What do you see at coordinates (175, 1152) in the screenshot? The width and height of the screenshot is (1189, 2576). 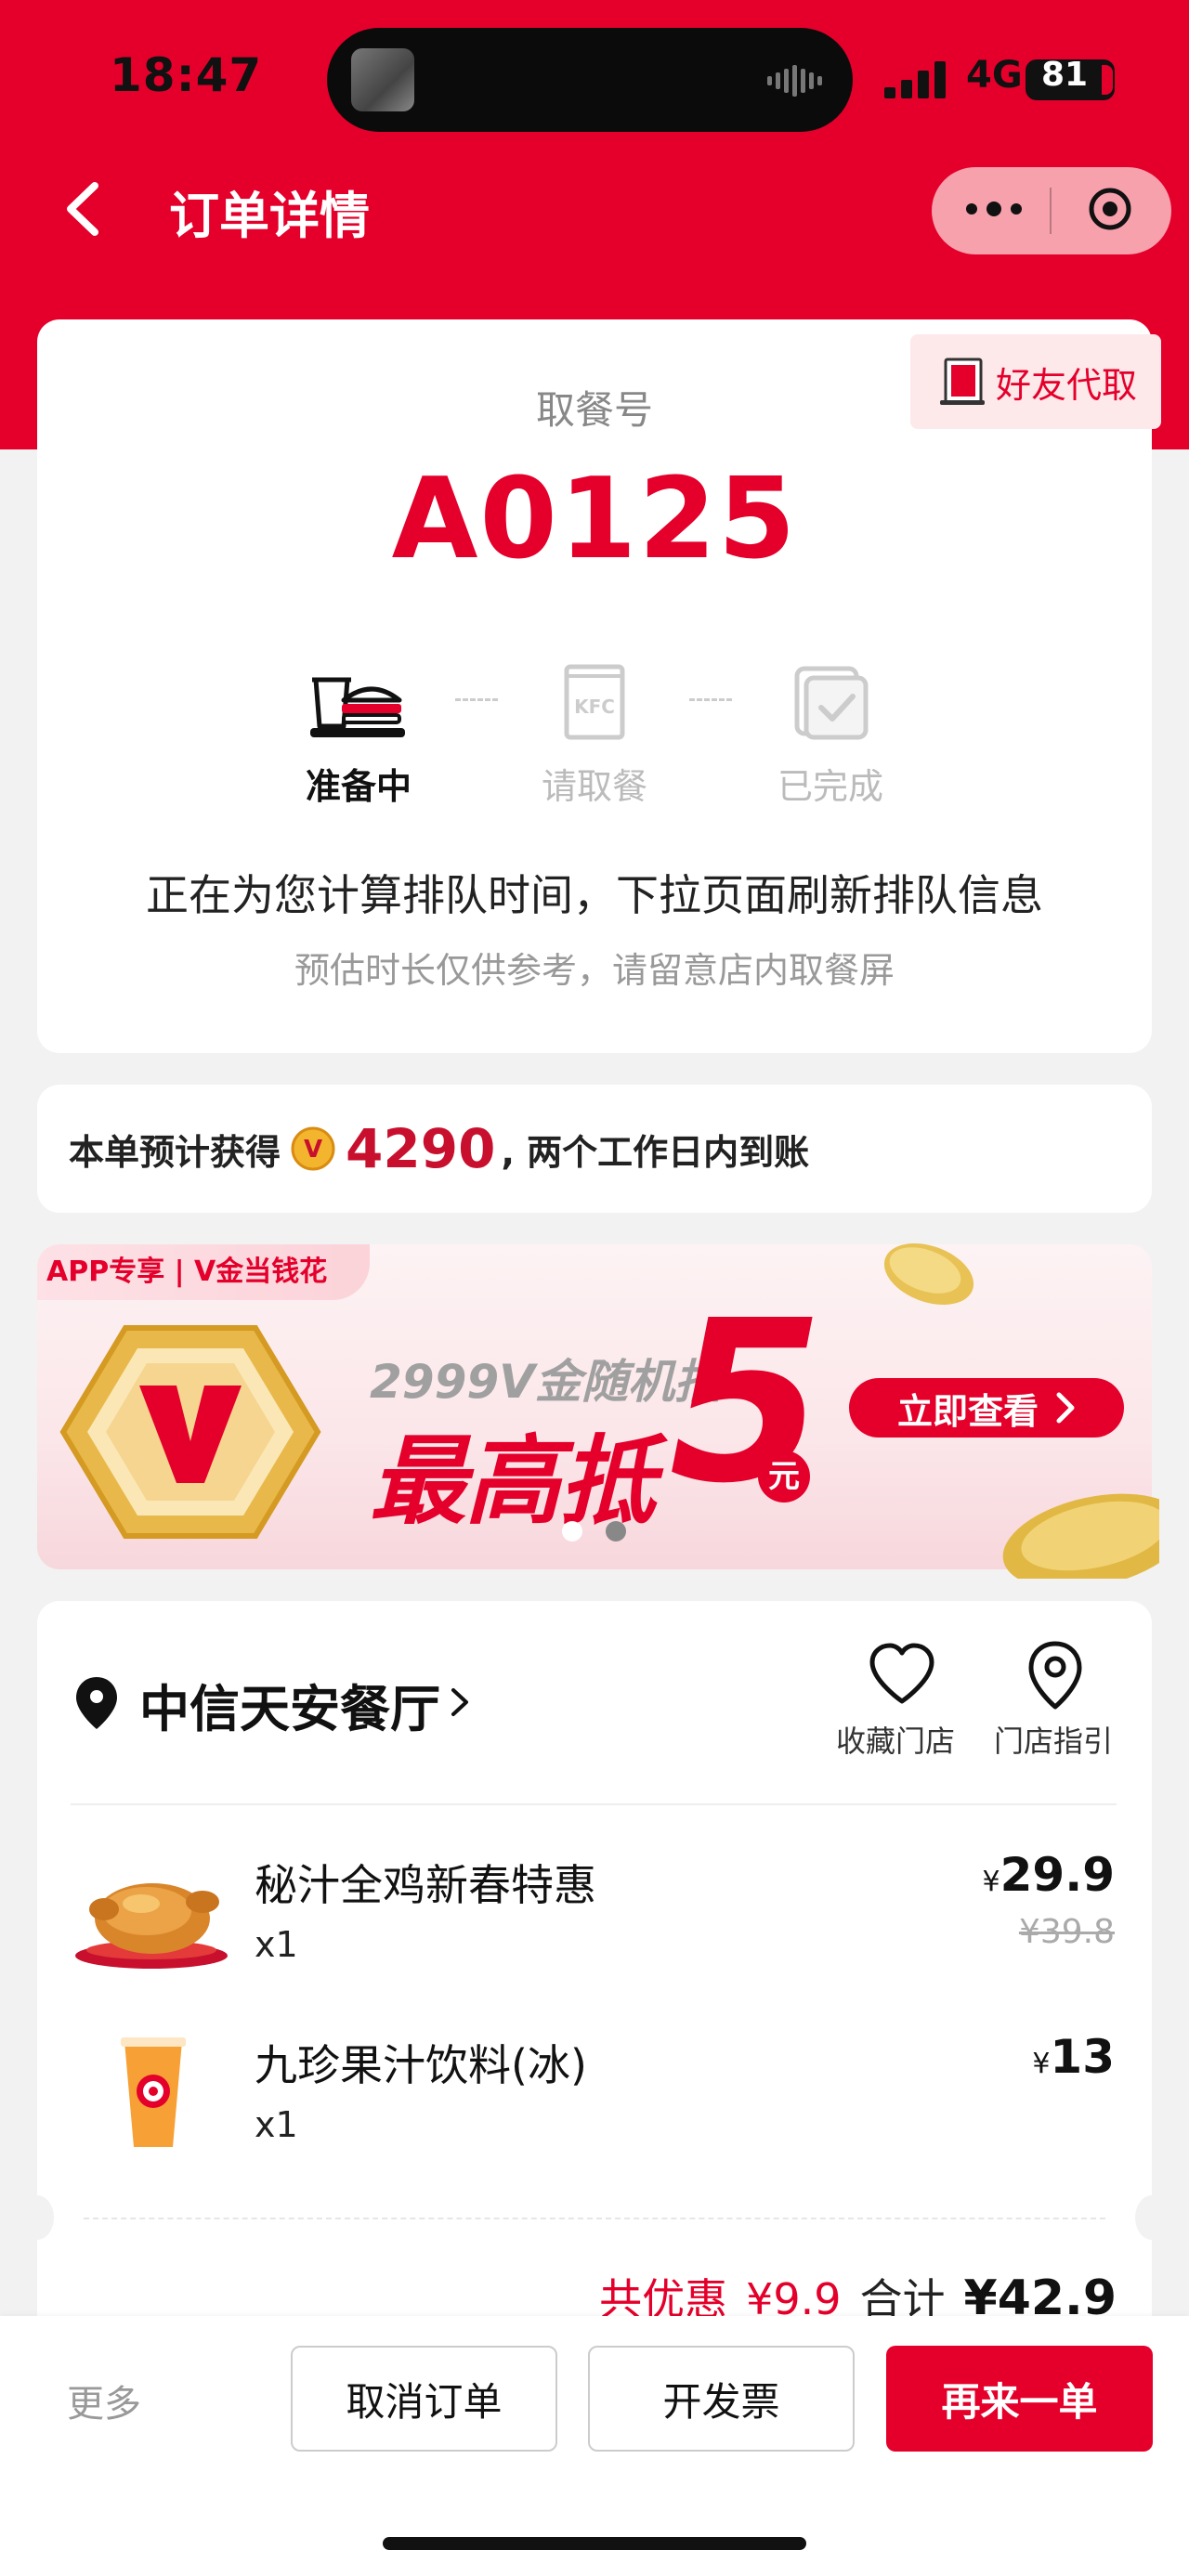 I see `points-prefix: 本单预计获得` at bounding box center [175, 1152].